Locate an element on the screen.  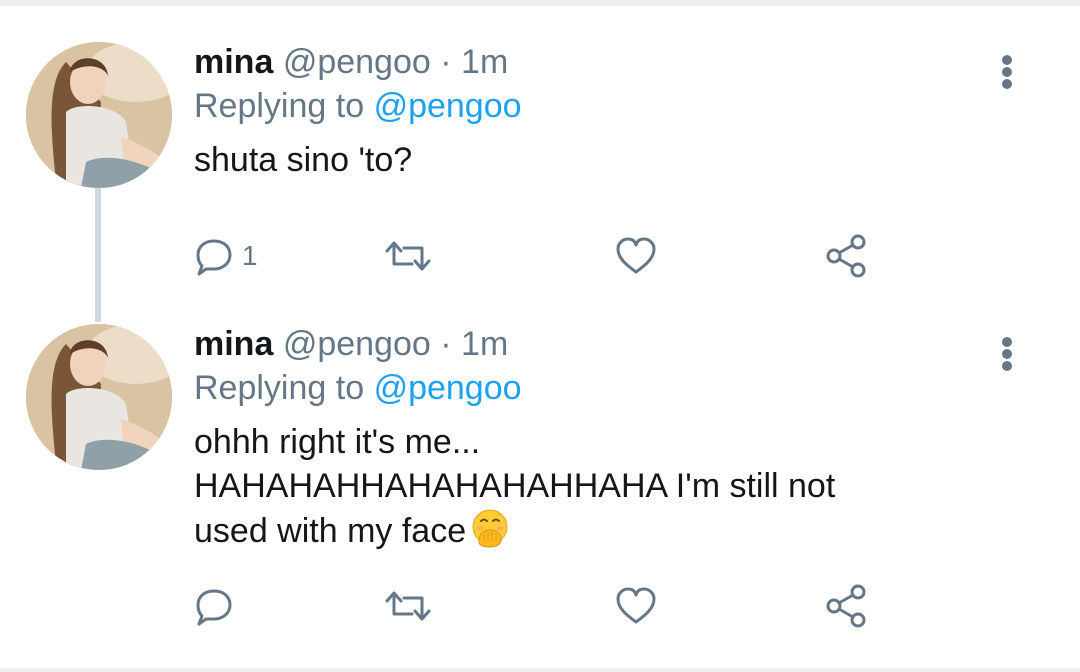
reply-button: 1 is located at coordinates (226, 256).